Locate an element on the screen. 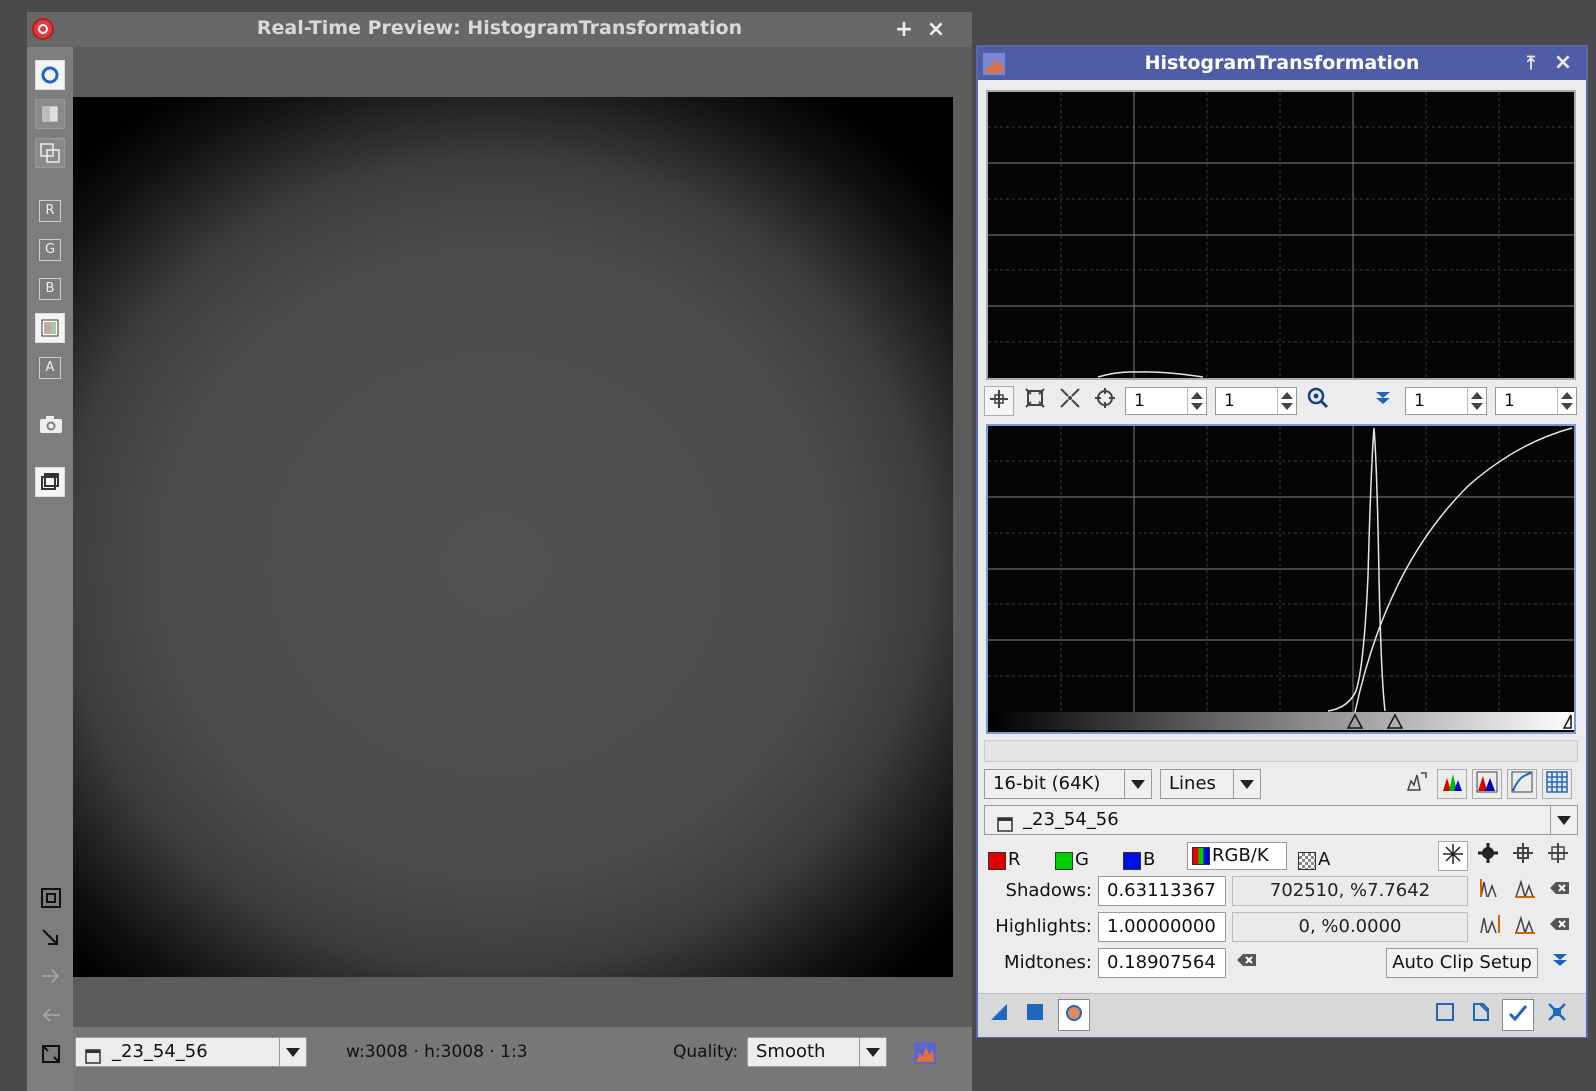  vertical-zoom-spinner: 1 is located at coordinates (1256, 401).